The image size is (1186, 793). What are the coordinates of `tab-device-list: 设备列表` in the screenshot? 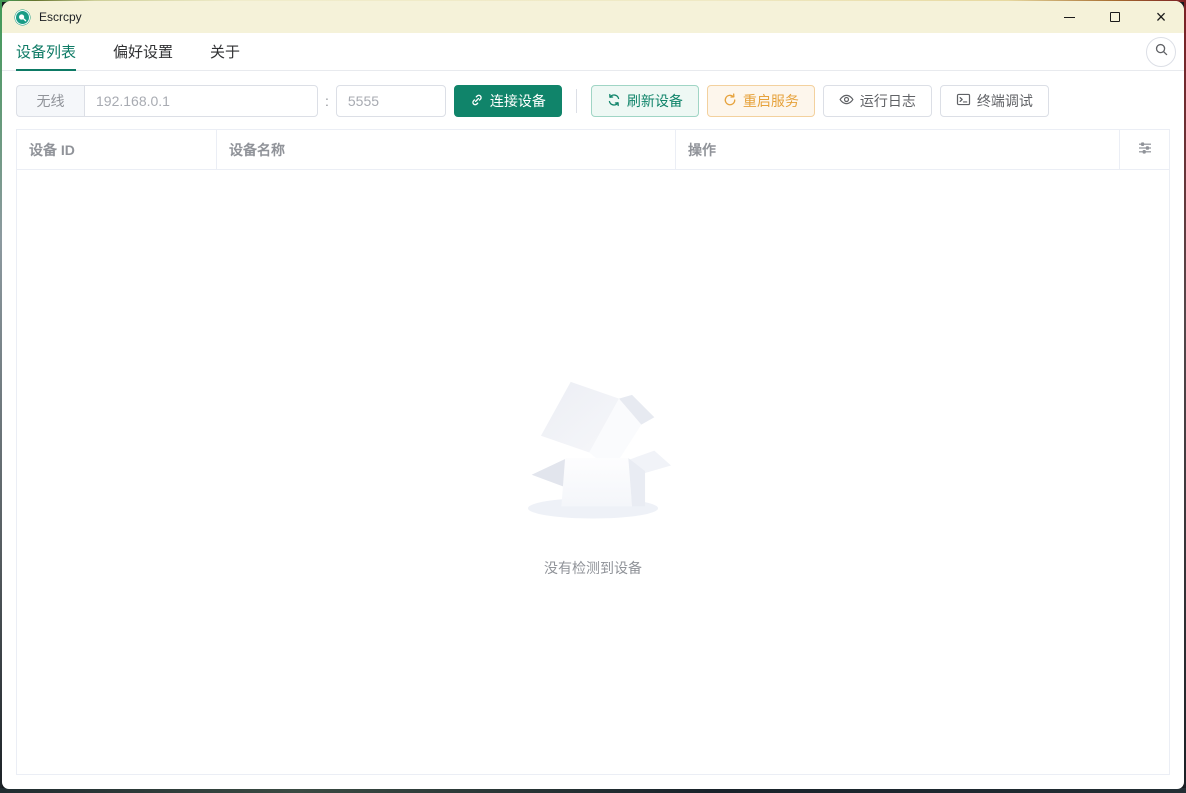 It's located at (46, 52).